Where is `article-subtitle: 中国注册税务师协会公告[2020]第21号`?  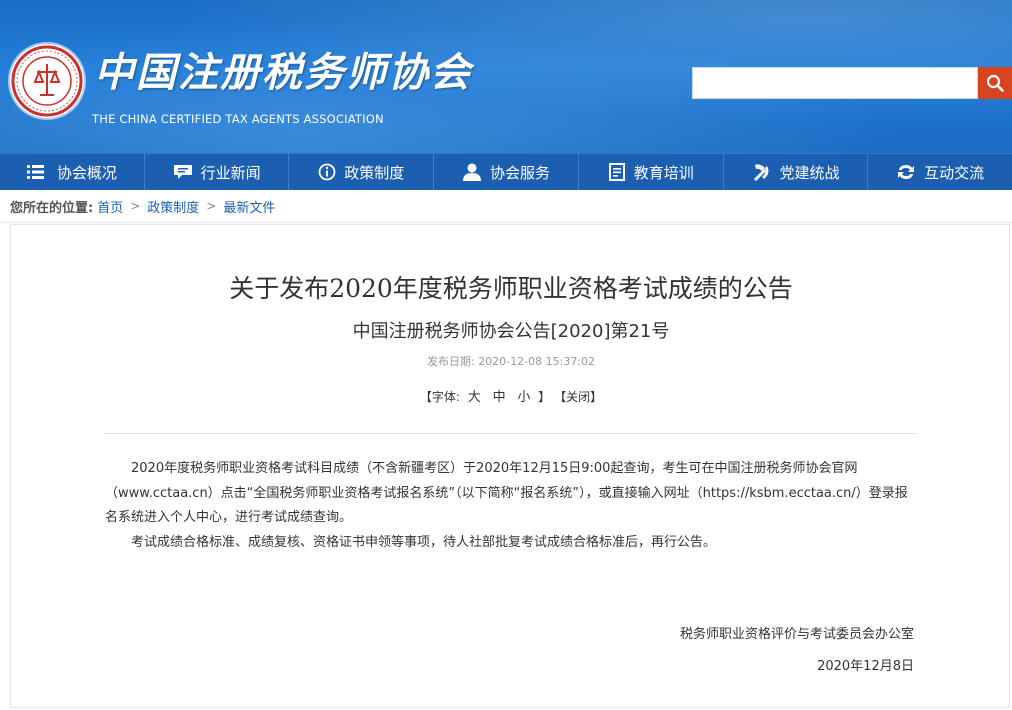 article-subtitle: 中国注册税务师协会公告[2020]第21号 is located at coordinates (511, 331).